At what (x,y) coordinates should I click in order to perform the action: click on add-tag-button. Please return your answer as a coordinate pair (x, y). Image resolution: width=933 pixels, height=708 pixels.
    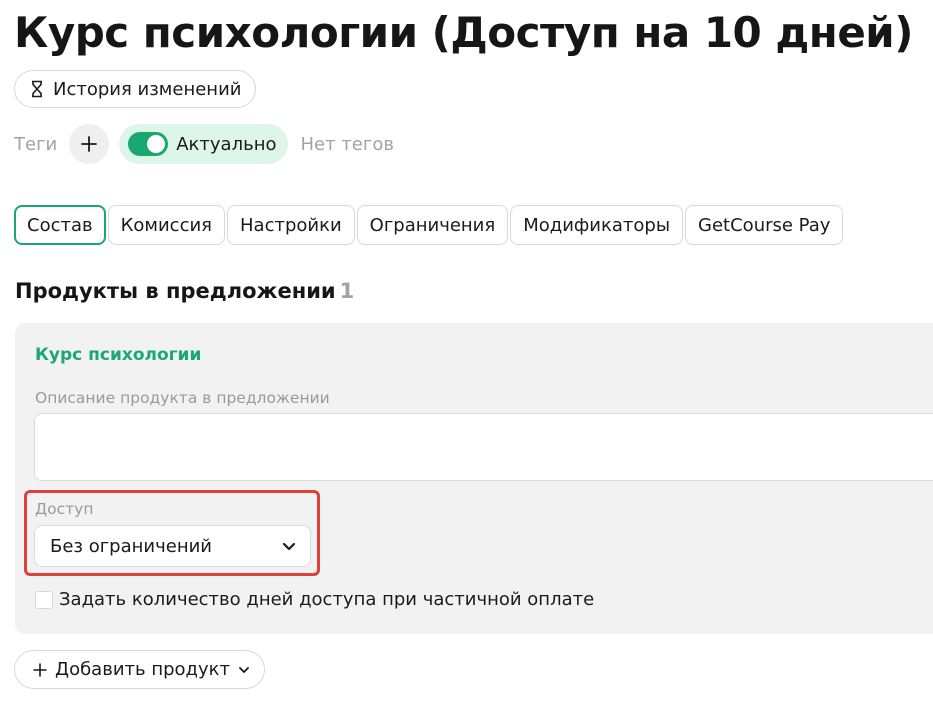
    Looking at the image, I should click on (89, 144).